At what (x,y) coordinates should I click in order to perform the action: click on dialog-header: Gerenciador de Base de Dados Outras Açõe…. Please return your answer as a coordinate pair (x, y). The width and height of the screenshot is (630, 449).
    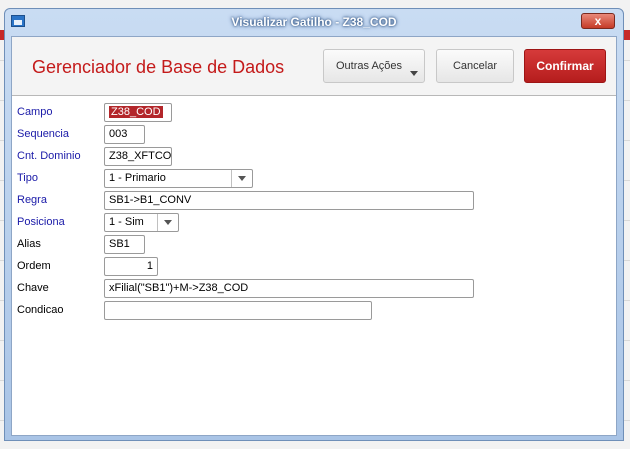
    Looking at the image, I should click on (314, 66).